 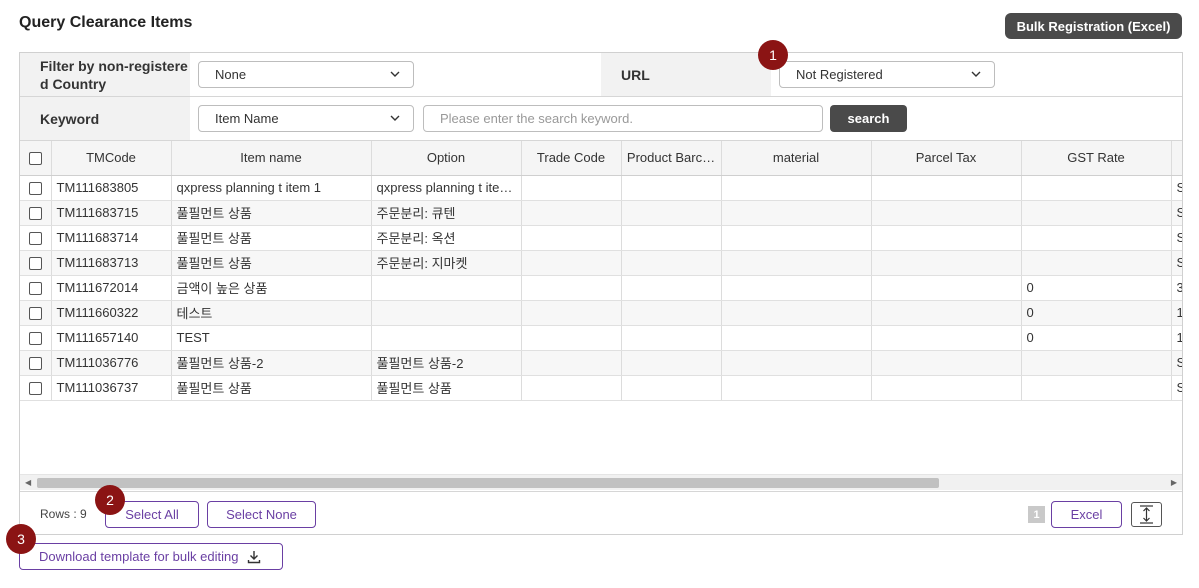 I want to click on horizontal-scrollbar: ◀ ▶, so click(x=601, y=482).